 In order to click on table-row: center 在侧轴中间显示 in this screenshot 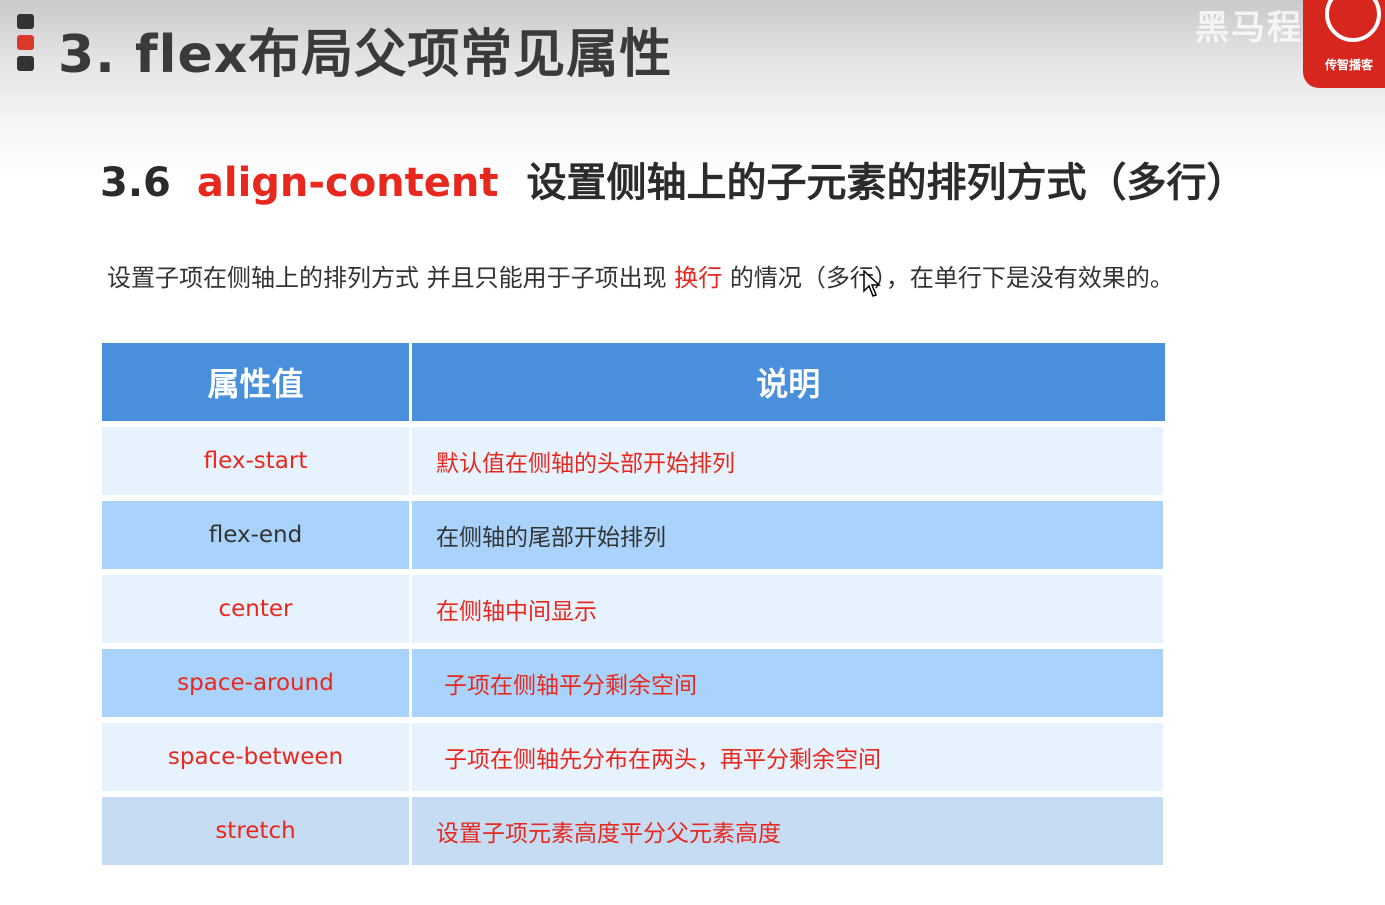, I will do `click(634, 610)`.